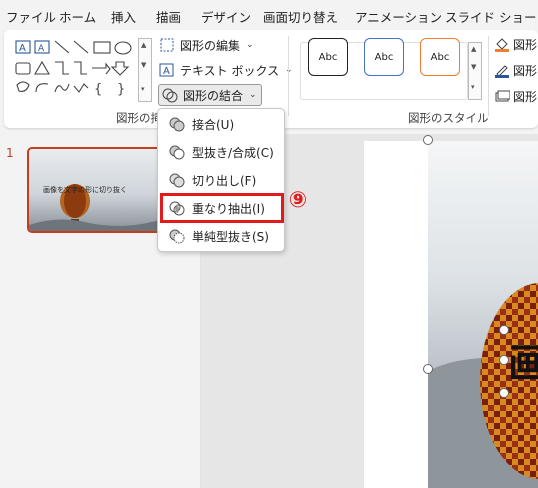 This screenshot has height=488, width=538. What do you see at coordinates (228, 208) in the screenshot?
I see `menu-item-label: 重なり抽出(I)` at bounding box center [228, 208].